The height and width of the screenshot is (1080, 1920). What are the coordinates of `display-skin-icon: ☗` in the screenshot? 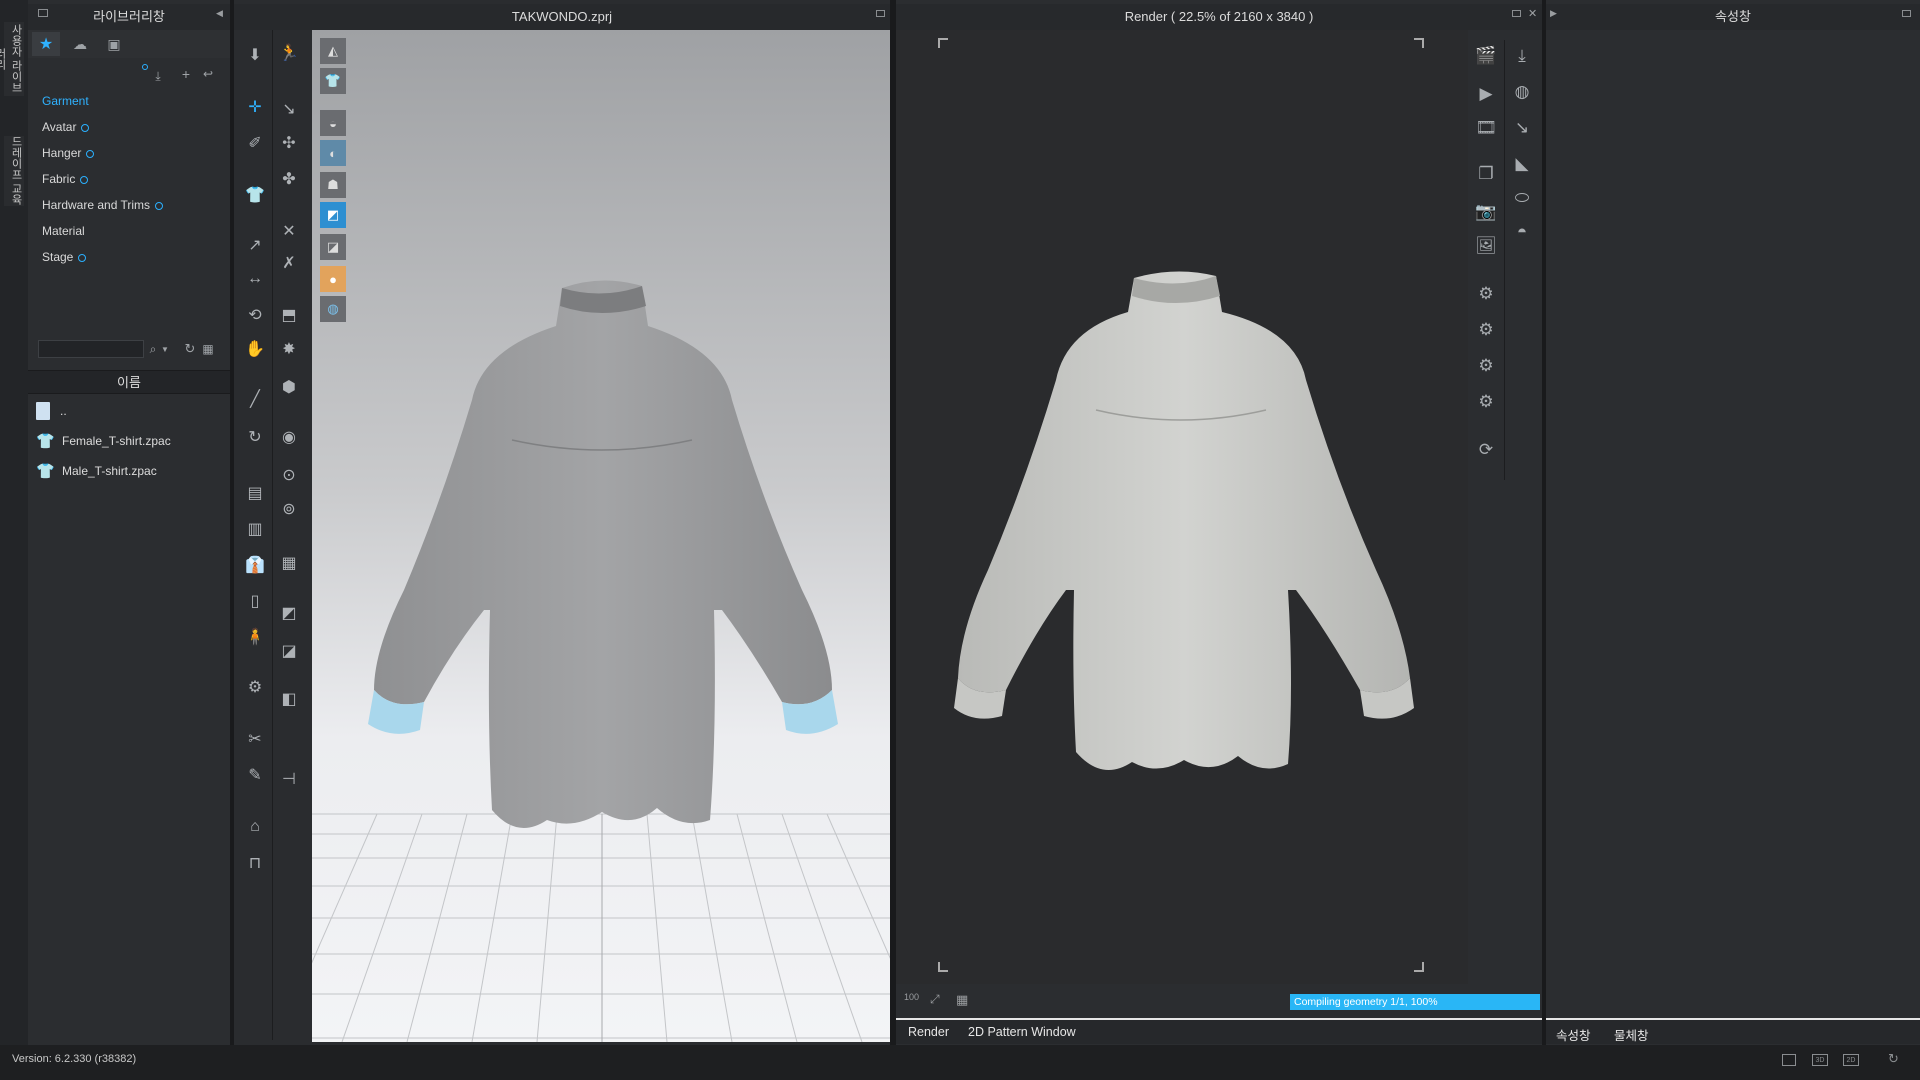 It's located at (333, 185).